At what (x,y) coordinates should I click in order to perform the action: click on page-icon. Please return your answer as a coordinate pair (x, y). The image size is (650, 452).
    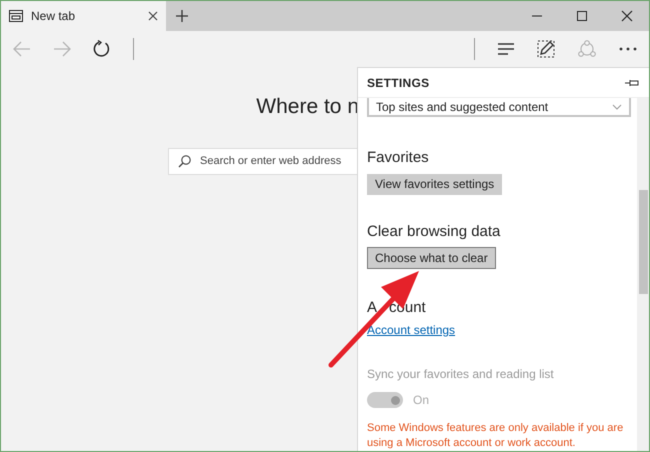
    Looking at the image, I should click on (16, 16).